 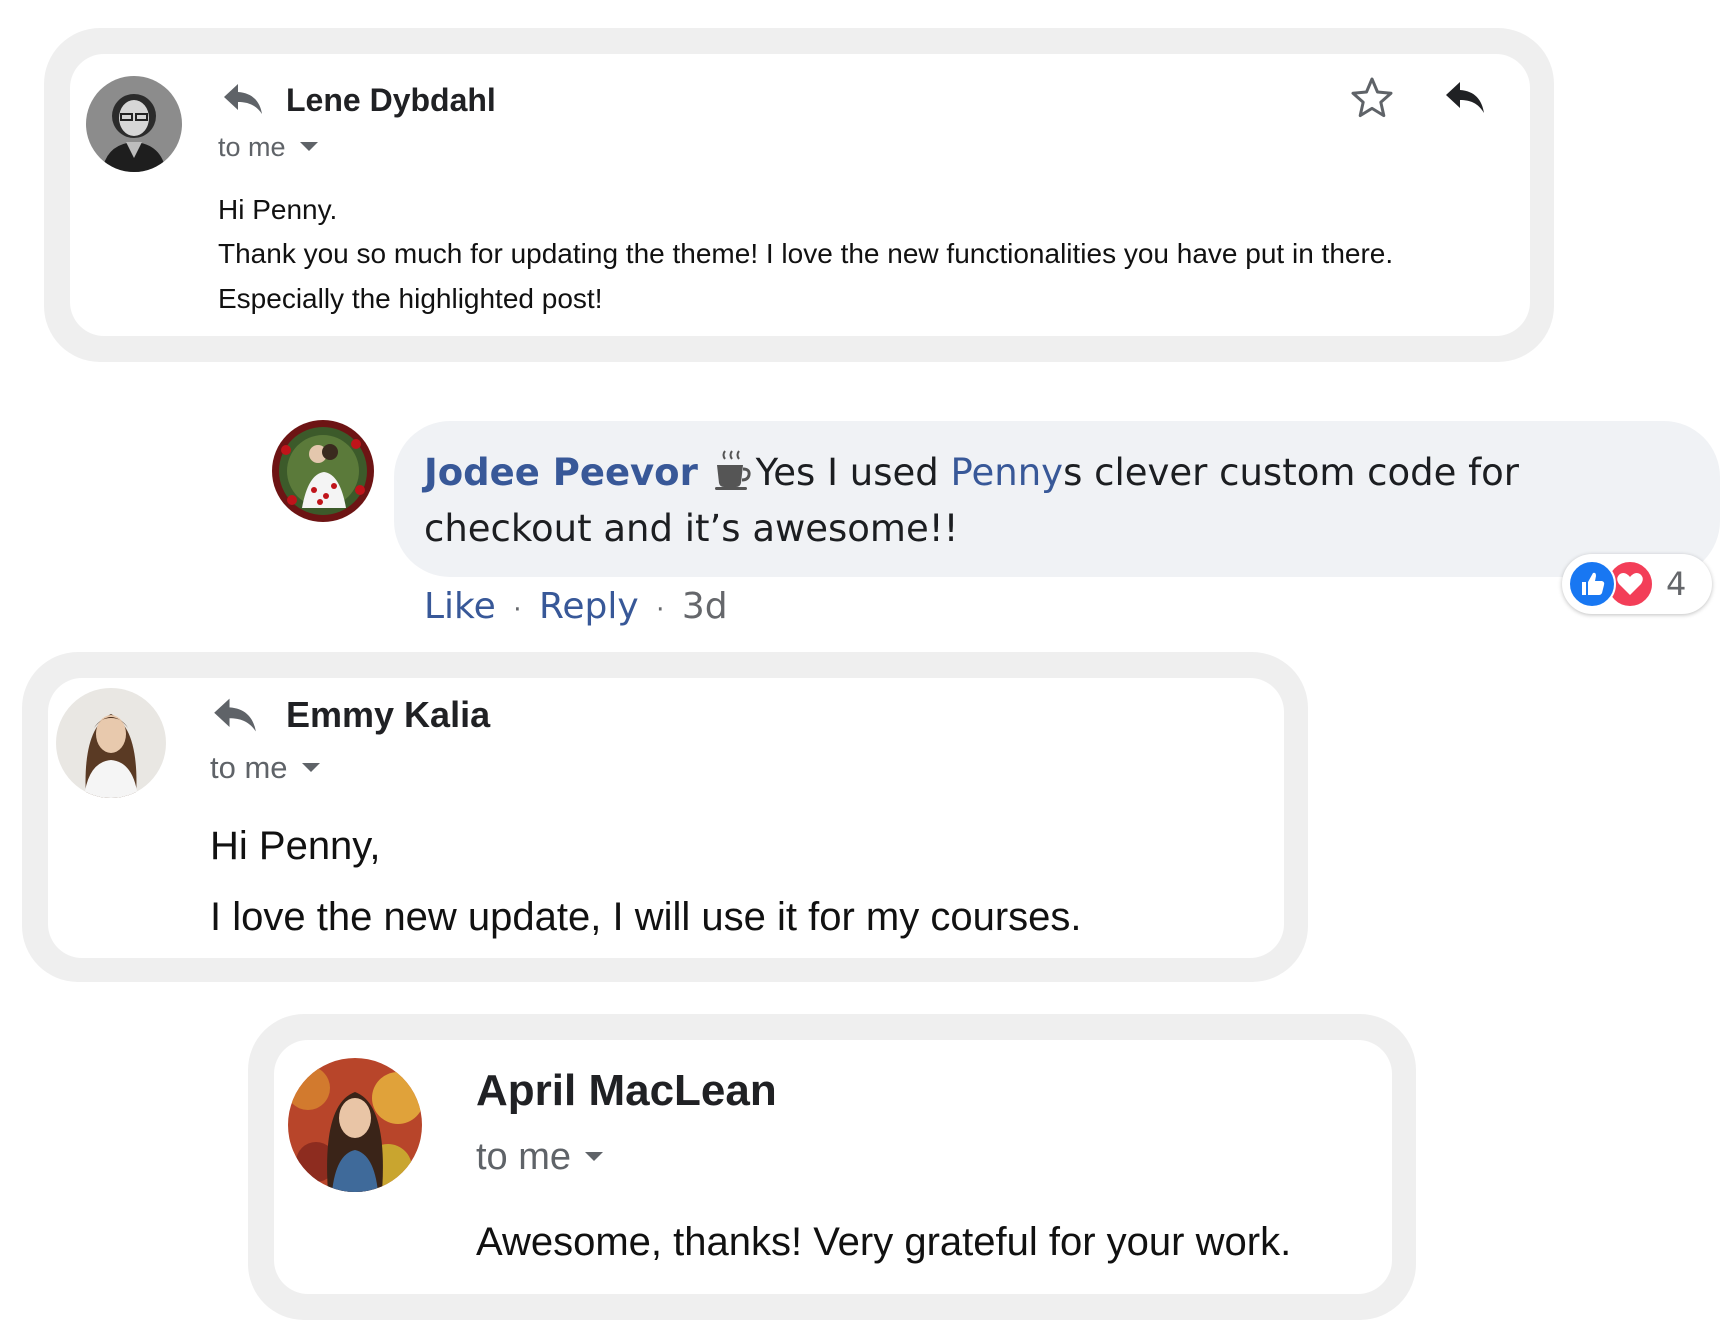 What do you see at coordinates (733, 478) in the screenshot?
I see `coffee-cup-icon` at bounding box center [733, 478].